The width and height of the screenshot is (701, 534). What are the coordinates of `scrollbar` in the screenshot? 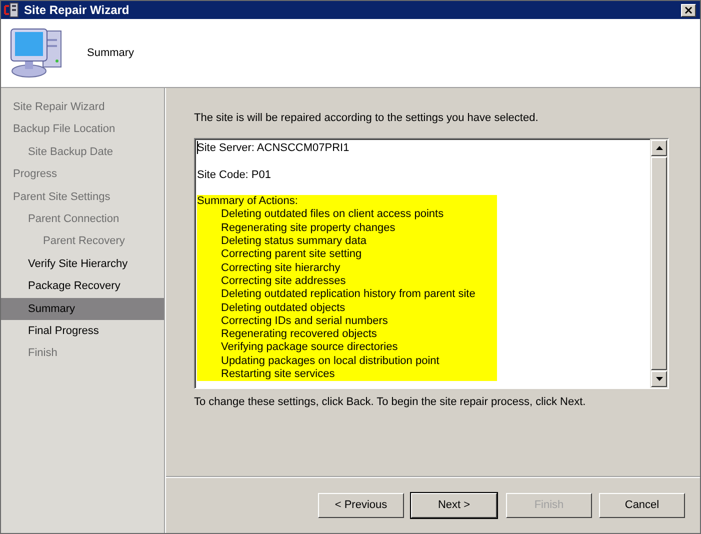 It's located at (659, 263).